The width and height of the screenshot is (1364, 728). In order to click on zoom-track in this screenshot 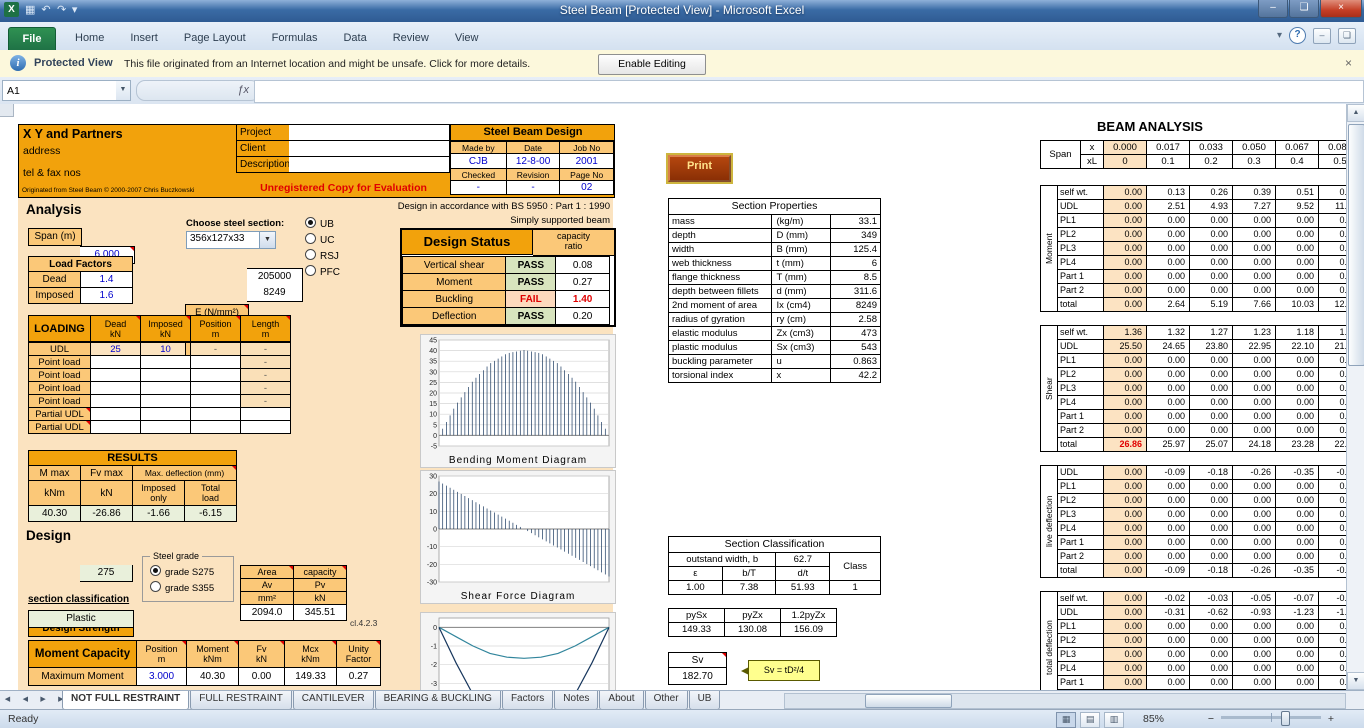, I will do `click(1270, 718)`.